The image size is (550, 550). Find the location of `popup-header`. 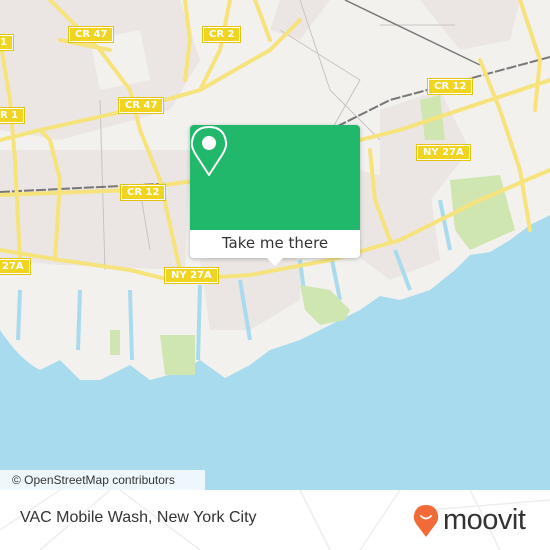

popup-header is located at coordinates (275, 177).